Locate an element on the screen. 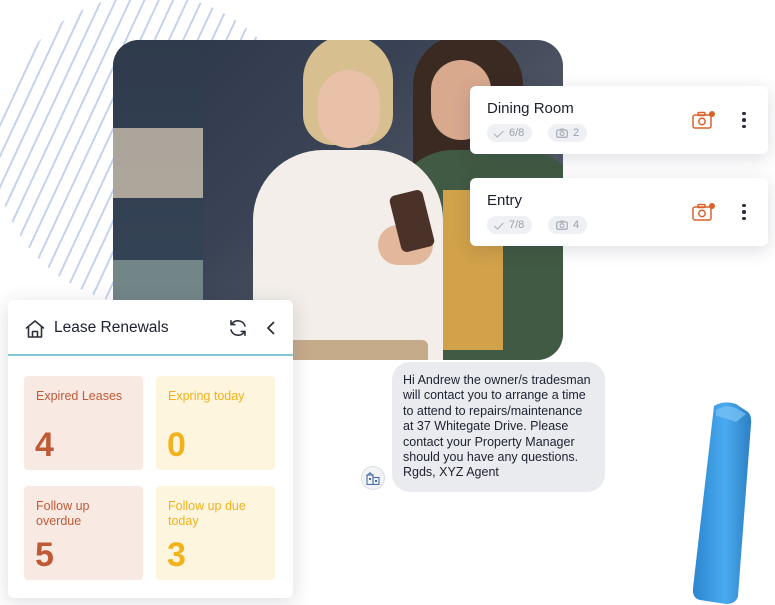 This screenshot has width=775, height=605. lease-renewals-header: Lease Renewals is located at coordinates (150, 328).